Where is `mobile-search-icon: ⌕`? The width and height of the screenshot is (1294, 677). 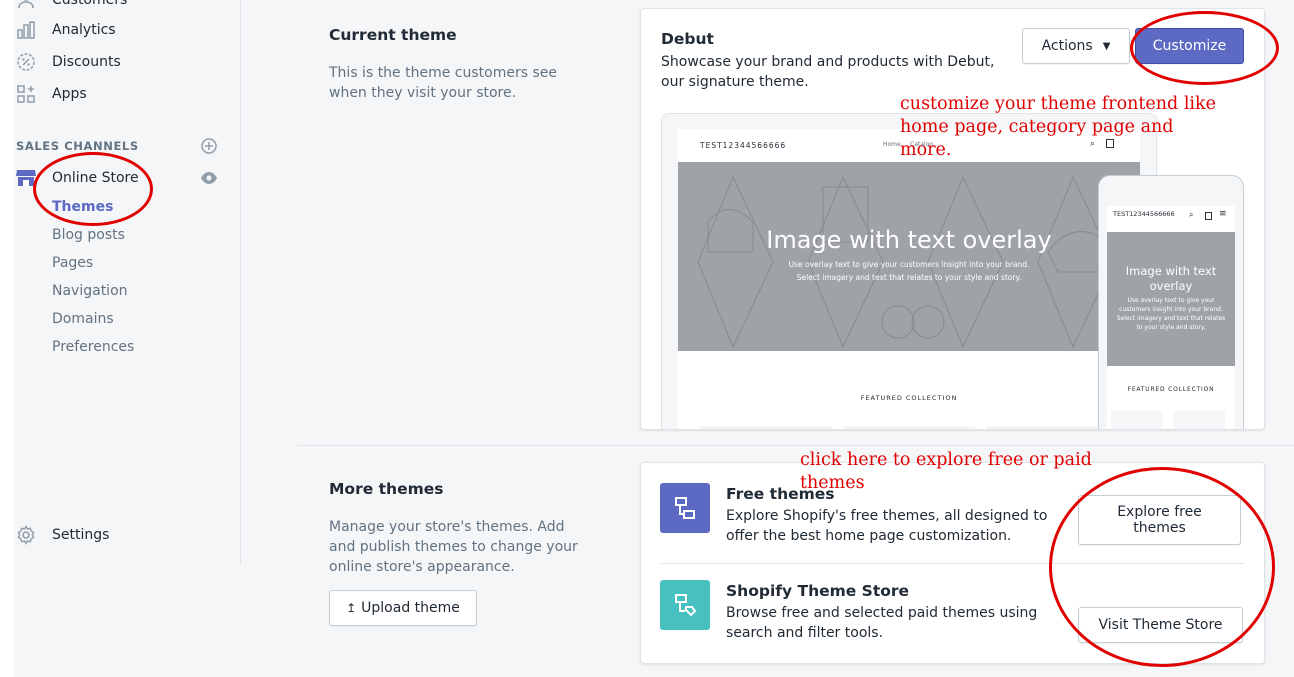 mobile-search-icon: ⌕ is located at coordinates (1191, 214).